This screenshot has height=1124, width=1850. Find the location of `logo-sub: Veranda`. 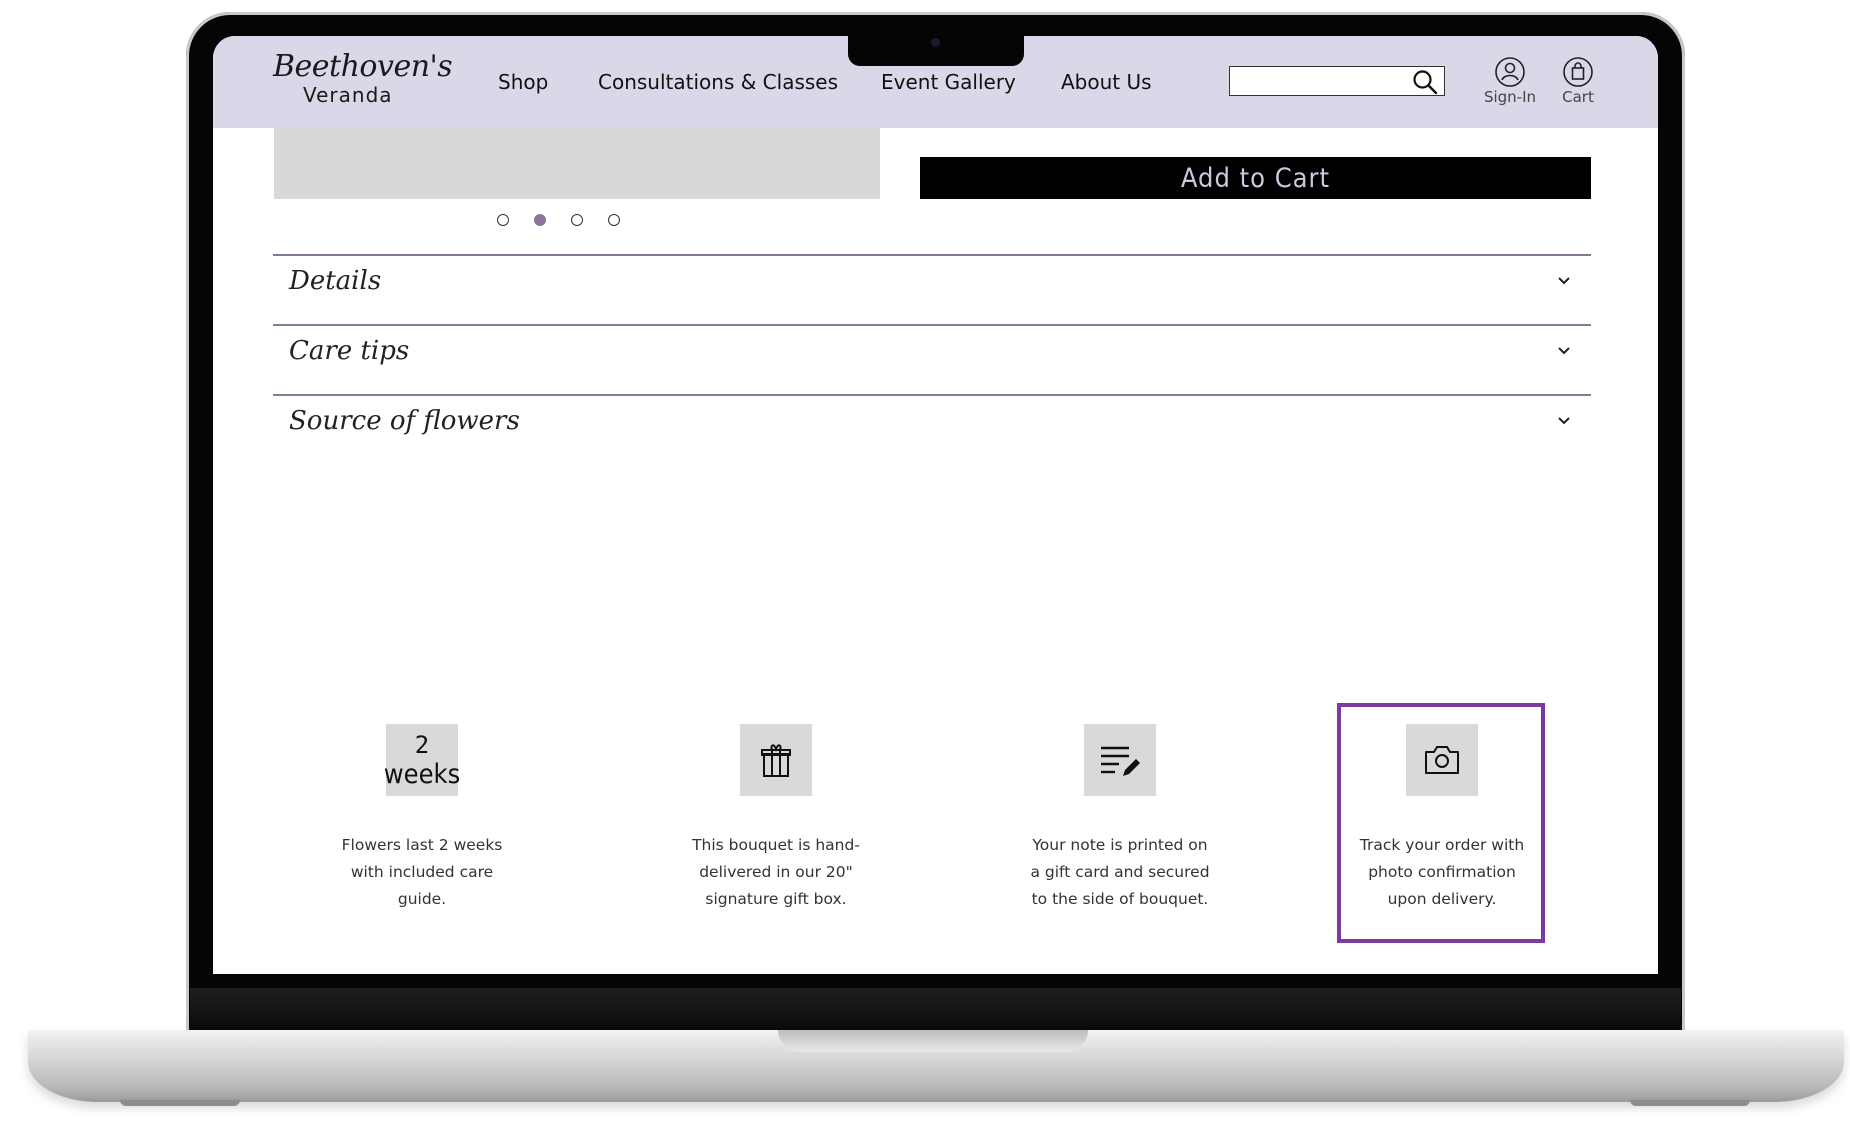

logo-sub: Veranda is located at coordinates (348, 95).